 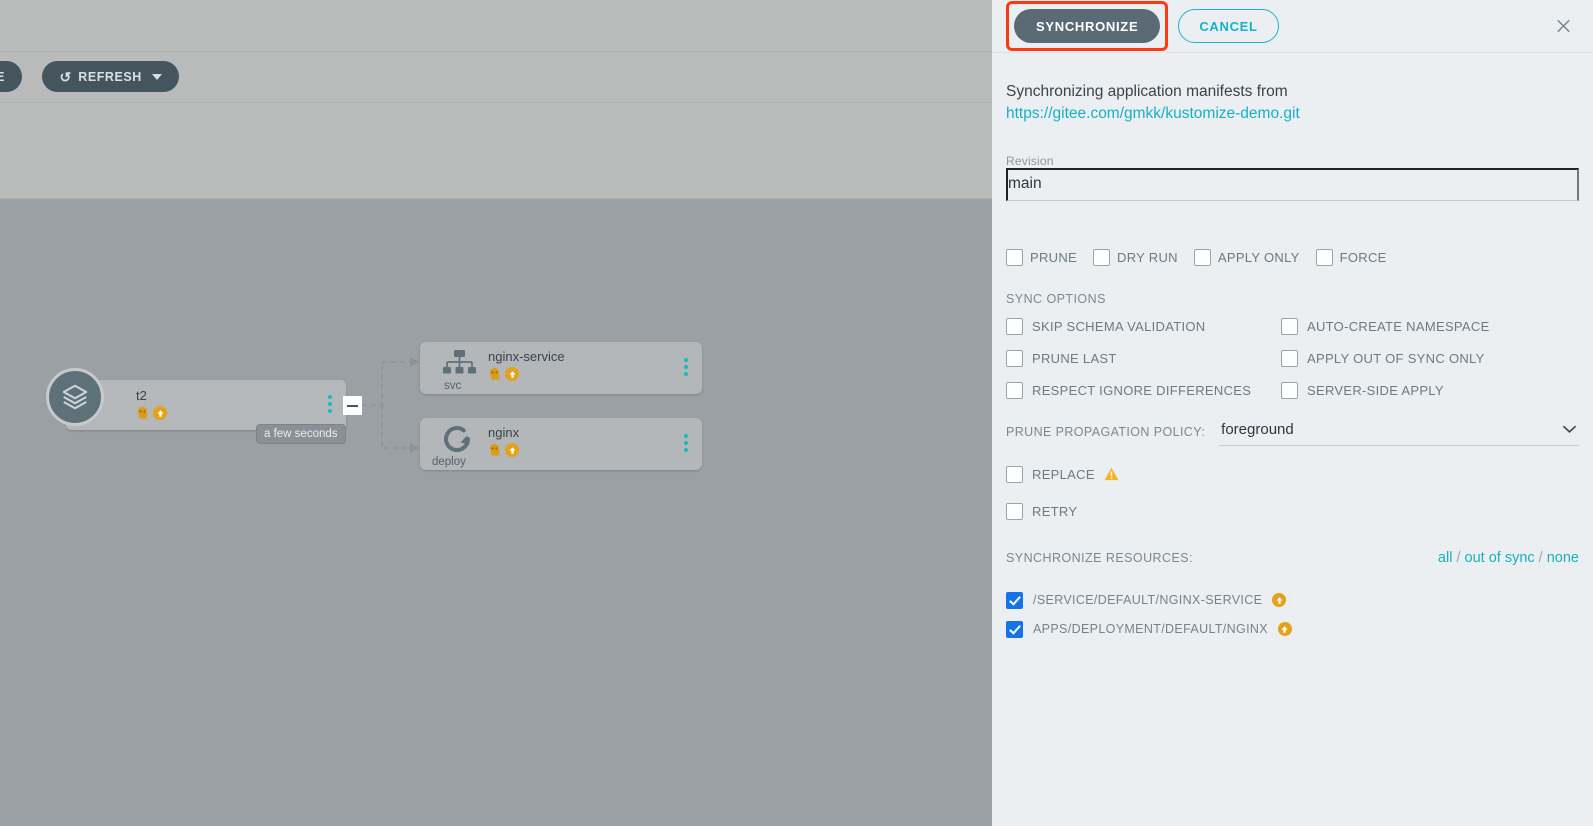 I want to click on option-label: APPLY OUT OF SYNC ONLY, so click(x=1396, y=358).